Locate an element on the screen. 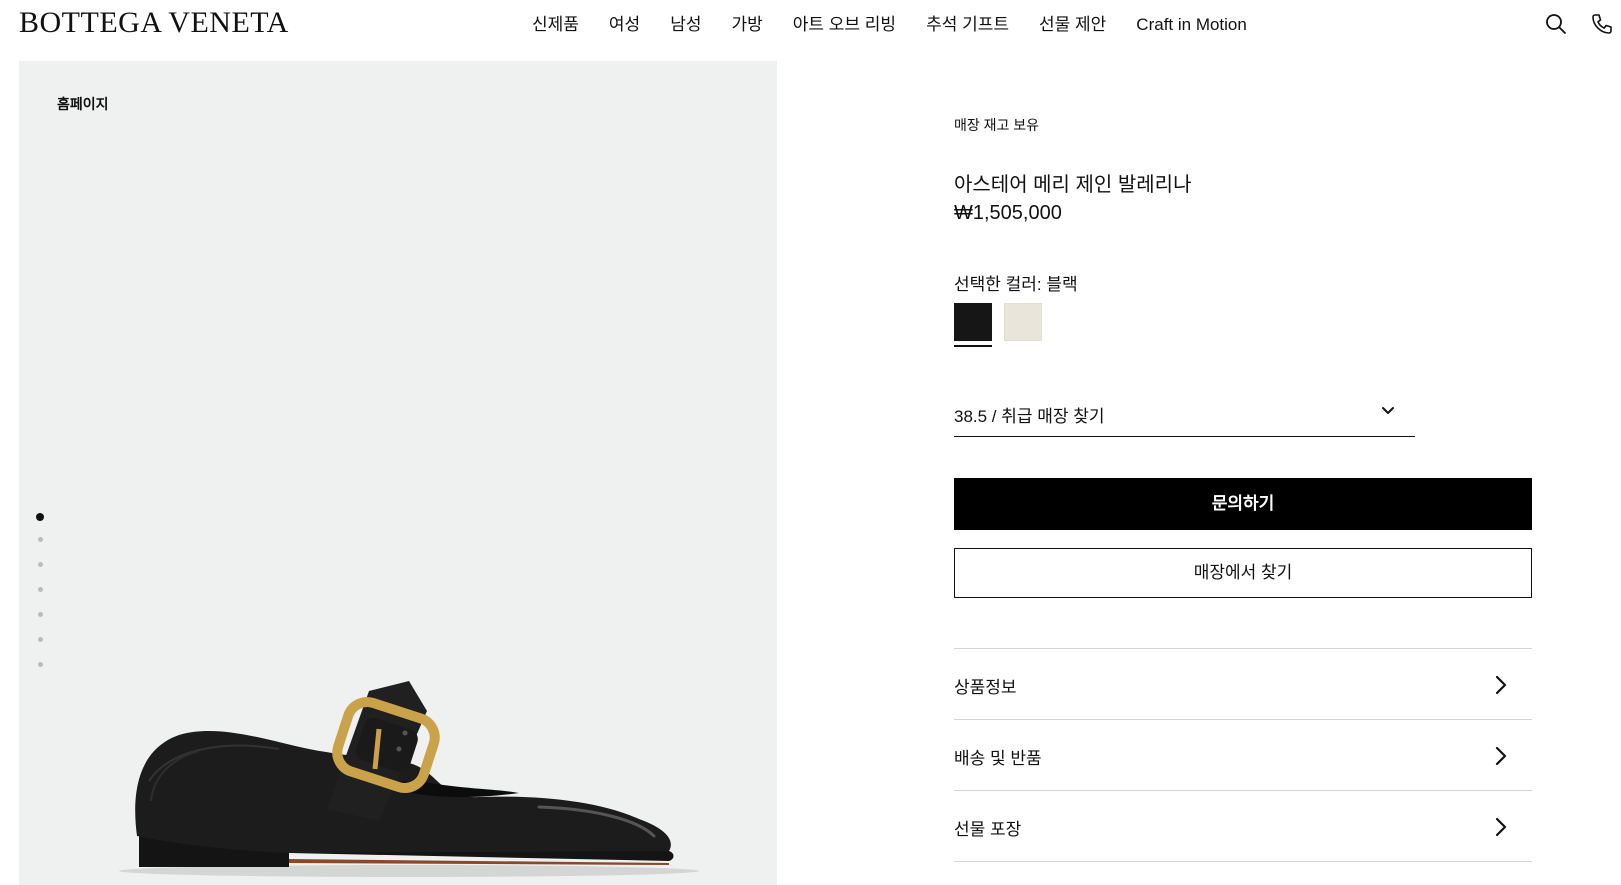 The height and width of the screenshot is (885, 1621). nav-item-art-of-living: 아트 오브 리빙 is located at coordinates (844, 25).